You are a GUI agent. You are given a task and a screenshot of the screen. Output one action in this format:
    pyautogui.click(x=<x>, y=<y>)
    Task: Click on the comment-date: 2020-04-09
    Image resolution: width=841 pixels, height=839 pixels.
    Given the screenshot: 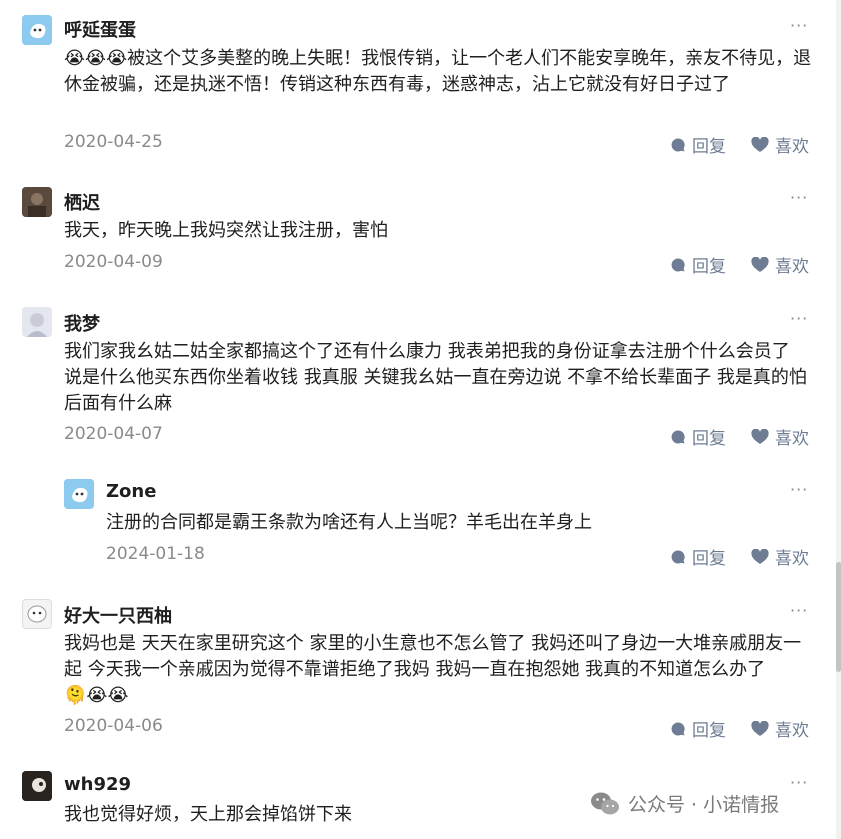 What is the action you would take?
    pyautogui.click(x=113, y=262)
    